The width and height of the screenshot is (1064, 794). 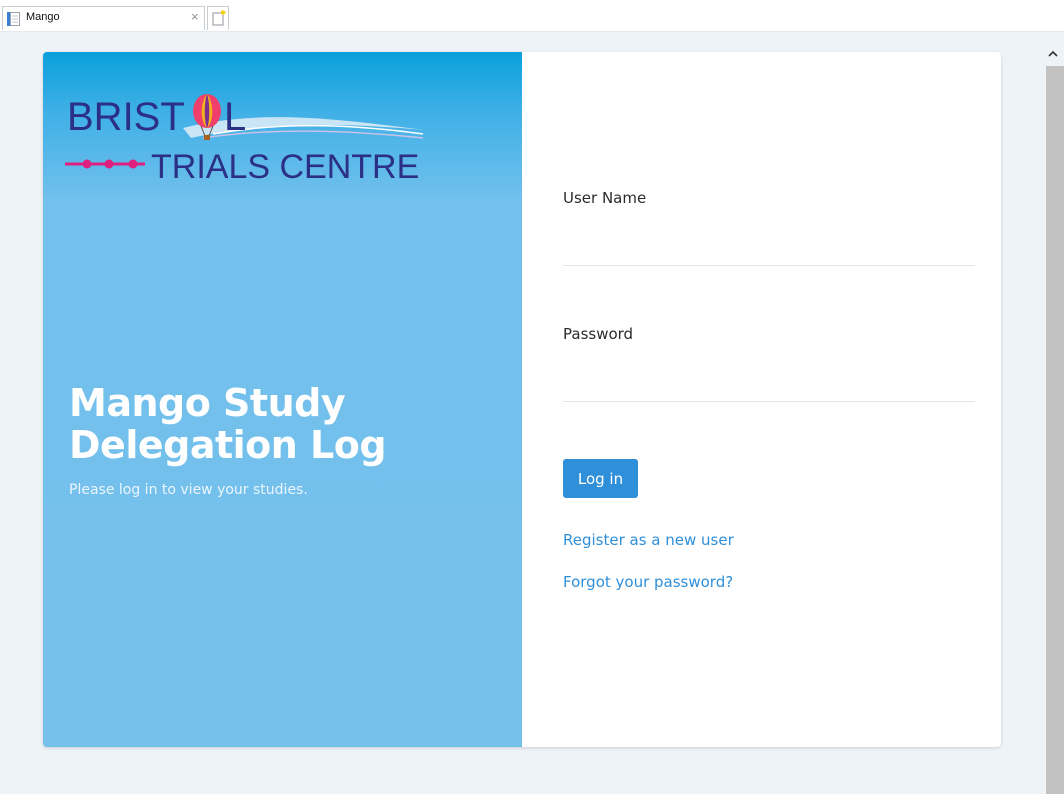 What do you see at coordinates (769, 386) in the screenshot?
I see `password-input` at bounding box center [769, 386].